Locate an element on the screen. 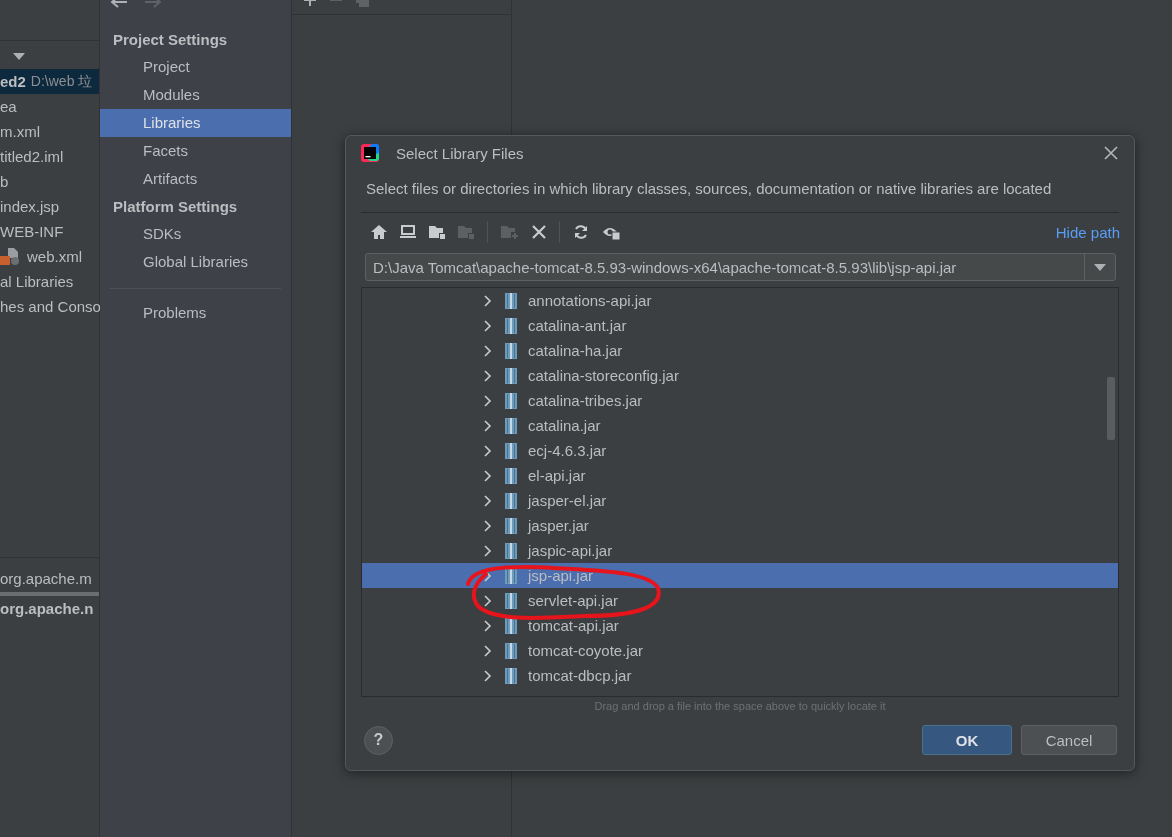  dropdown-caret-icon is located at coordinates (1100, 267).